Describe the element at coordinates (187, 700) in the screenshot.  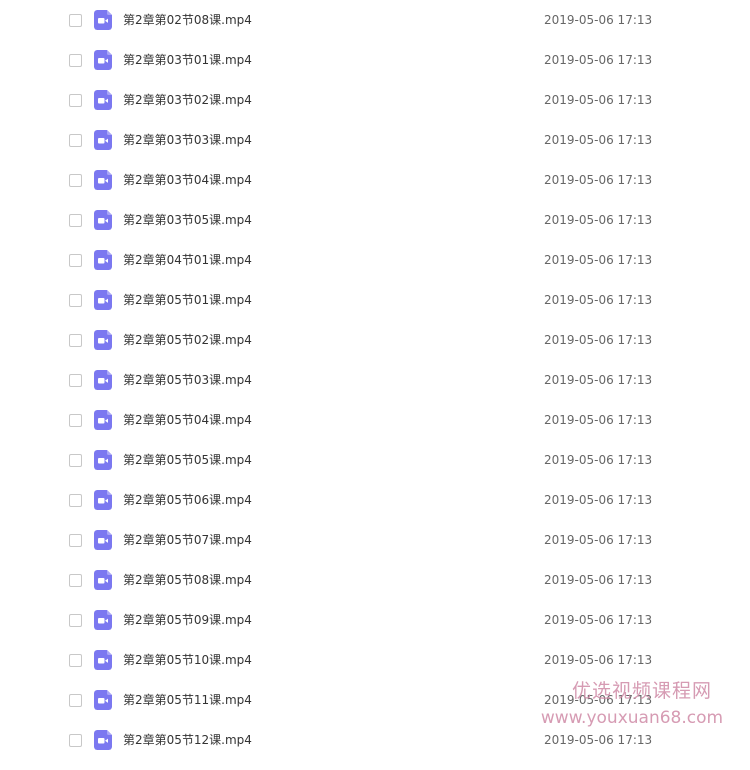
I see `file-name: 第2章第05节11课.mp4` at that location.